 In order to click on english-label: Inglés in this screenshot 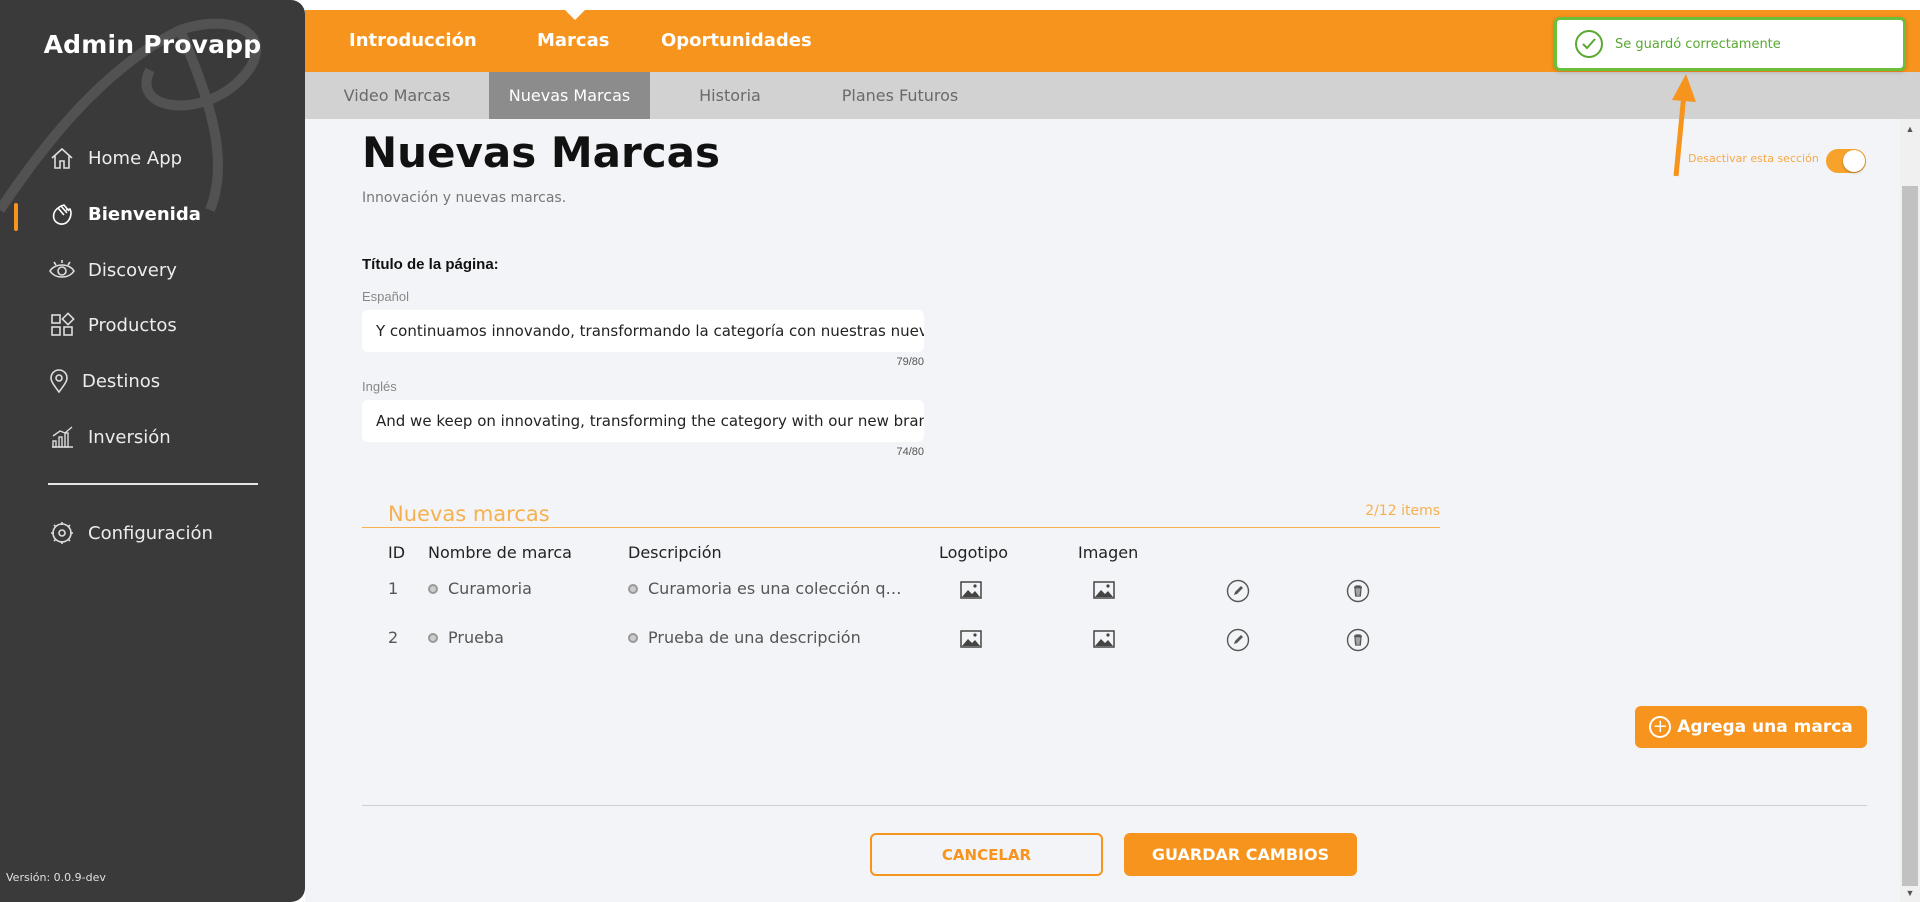, I will do `click(379, 386)`.